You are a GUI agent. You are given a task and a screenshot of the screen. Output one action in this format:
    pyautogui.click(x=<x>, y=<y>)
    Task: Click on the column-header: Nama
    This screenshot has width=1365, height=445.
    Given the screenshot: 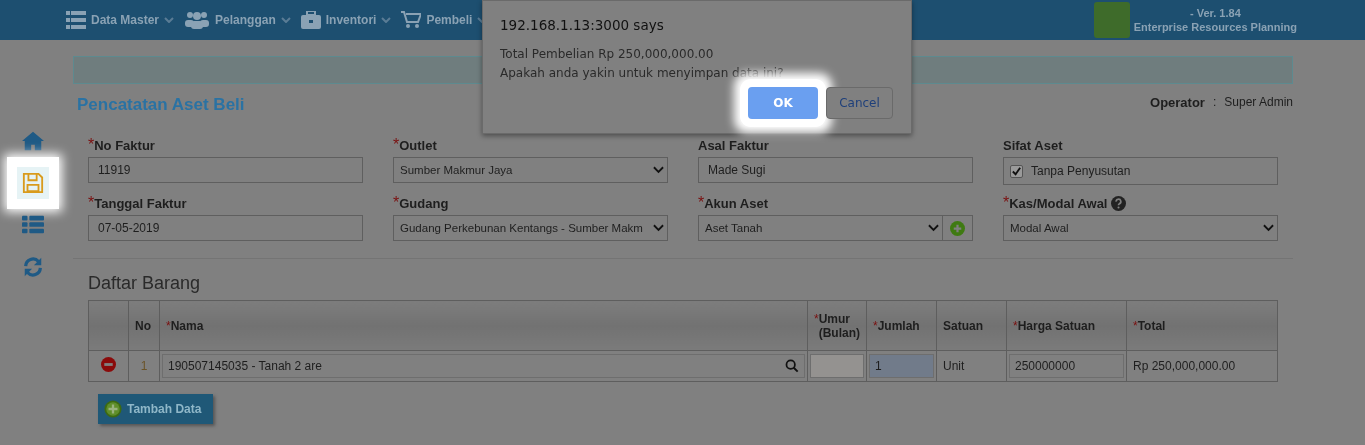 What is the action you would take?
    pyautogui.click(x=187, y=325)
    